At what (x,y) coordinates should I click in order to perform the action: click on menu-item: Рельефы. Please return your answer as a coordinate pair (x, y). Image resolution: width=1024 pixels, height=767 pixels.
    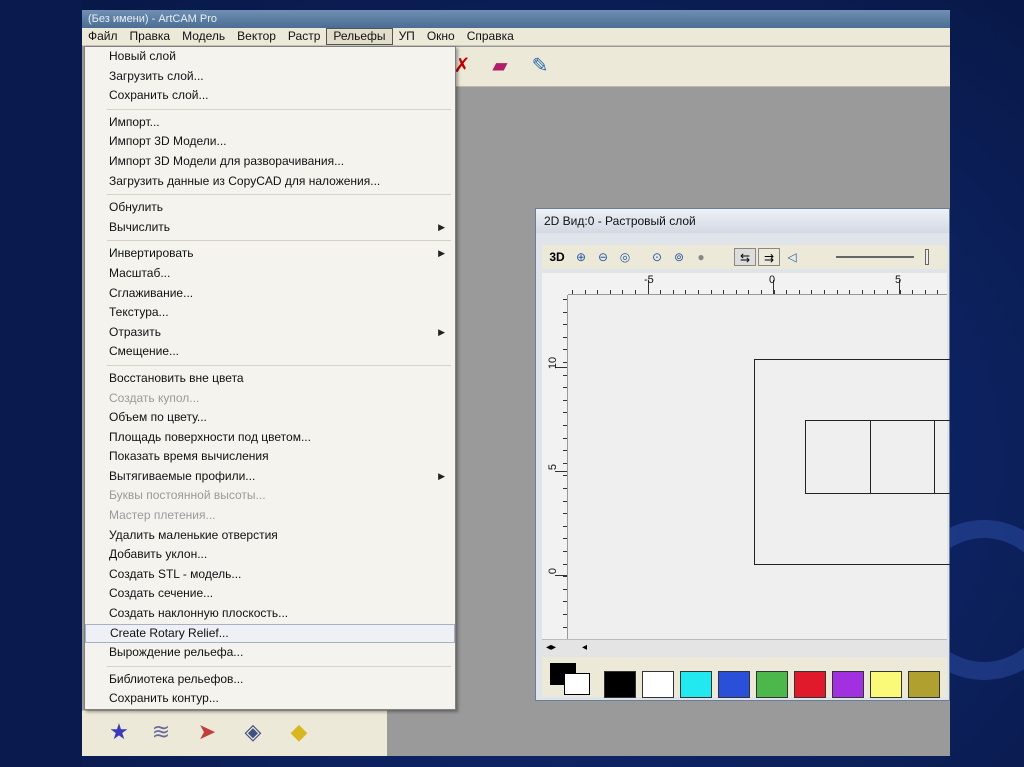
    Looking at the image, I should click on (359, 36).